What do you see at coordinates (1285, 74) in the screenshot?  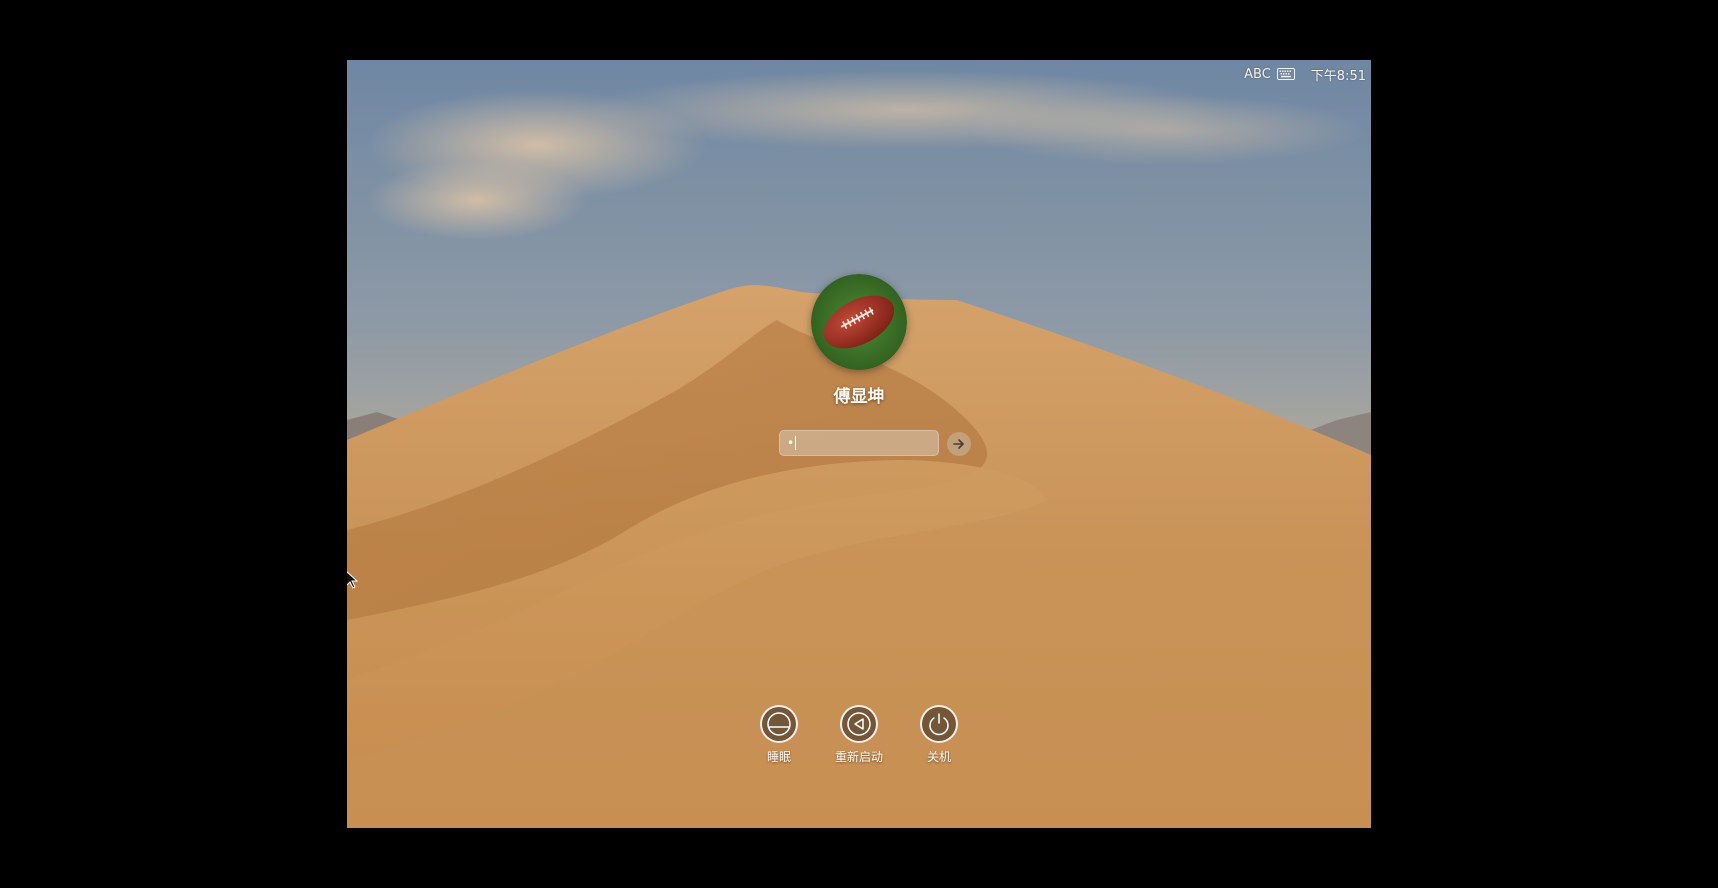 I see `keyboard-icon` at bounding box center [1285, 74].